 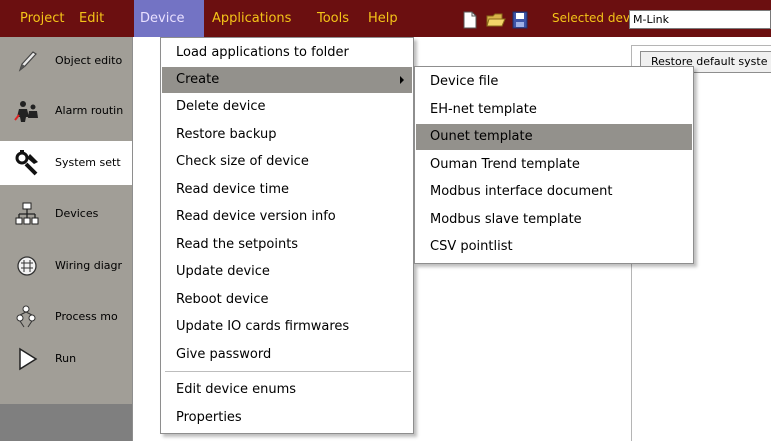 What do you see at coordinates (288, 371) in the screenshot?
I see `menu-separator` at bounding box center [288, 371].